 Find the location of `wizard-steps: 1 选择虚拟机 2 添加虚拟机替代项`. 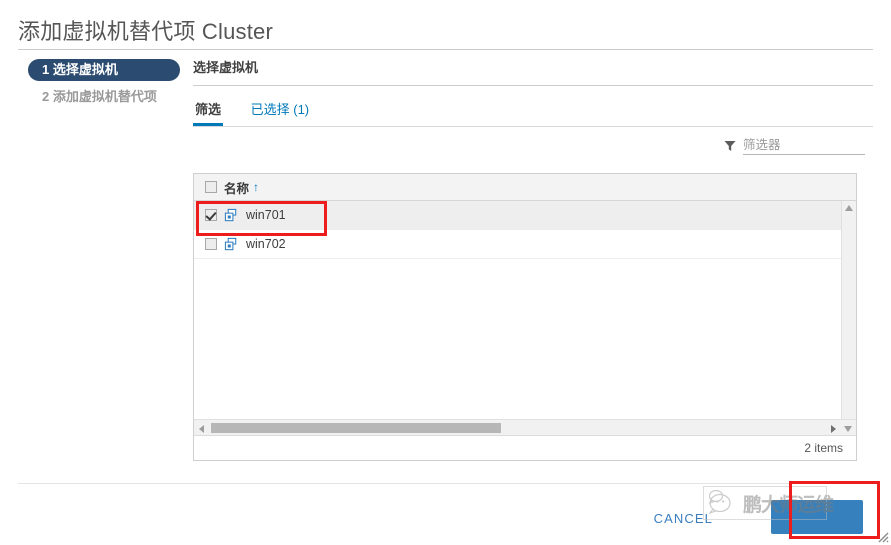

wizard-steps: 1 选择虚拟机 2 添加虚拟机替代项 is located at coordinates (104, 86).